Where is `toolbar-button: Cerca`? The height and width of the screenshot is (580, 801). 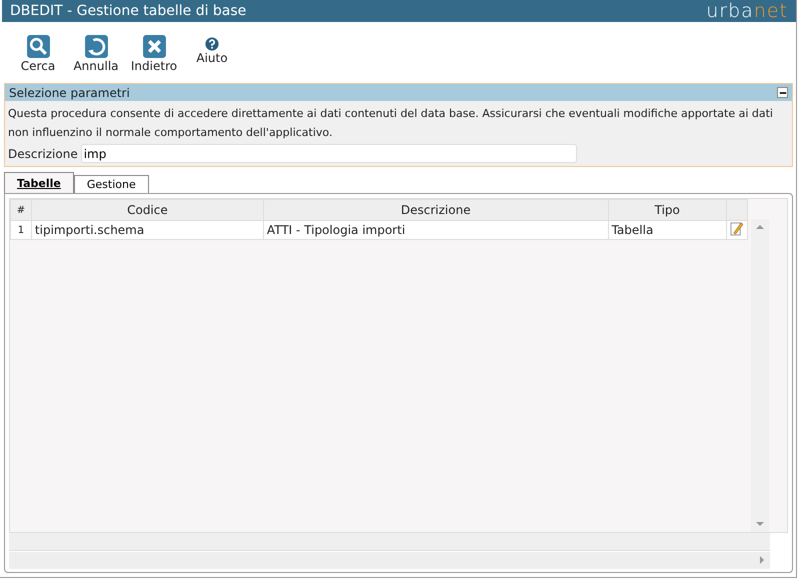 toolbar-button: Cerca is located at coordinates (38, 57).